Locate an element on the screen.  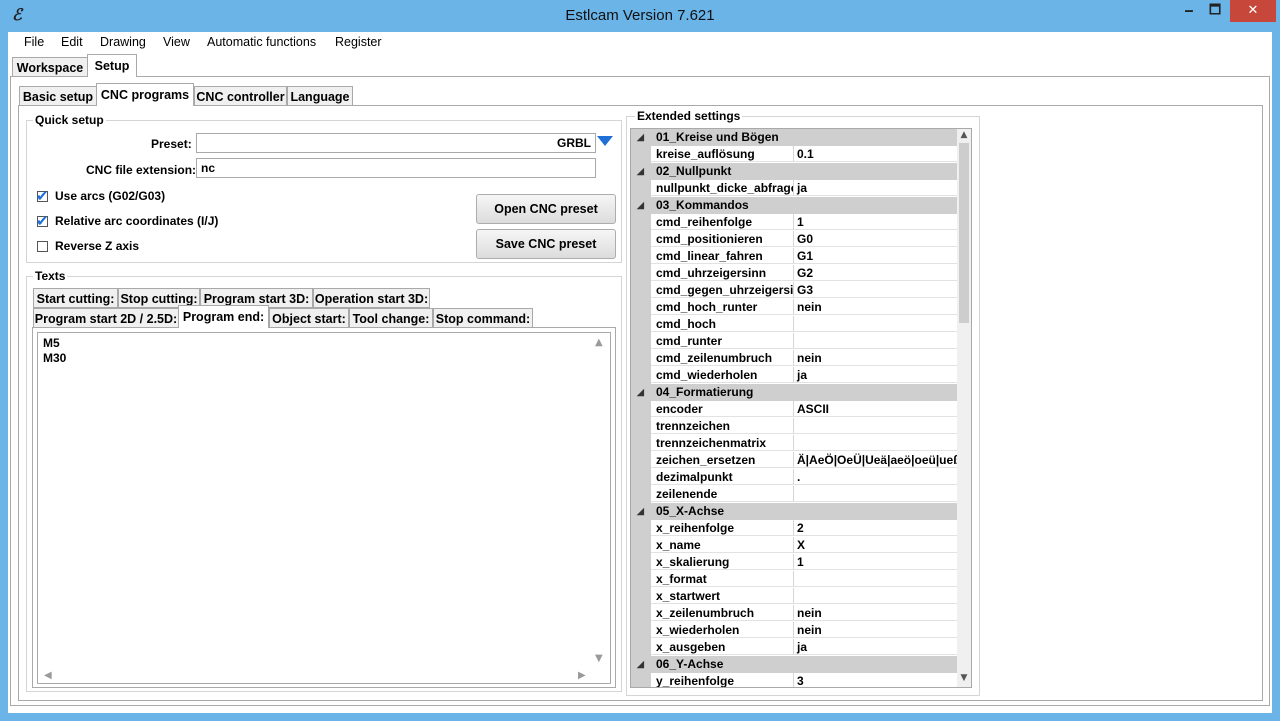
preset-select: GRBL is located at coordinates (396, 143).